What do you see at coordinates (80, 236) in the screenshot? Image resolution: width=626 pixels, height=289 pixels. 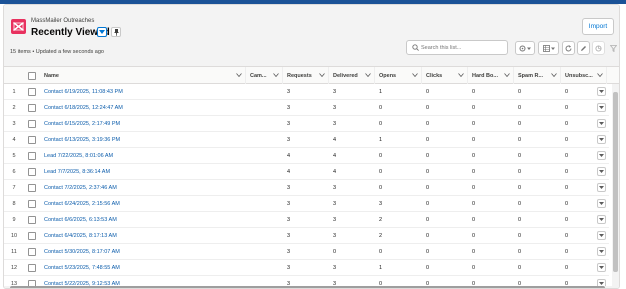 I see `record-name-link: Contact 6/4/2025, 8:17:13 AM` at bounding box center [80, 236].